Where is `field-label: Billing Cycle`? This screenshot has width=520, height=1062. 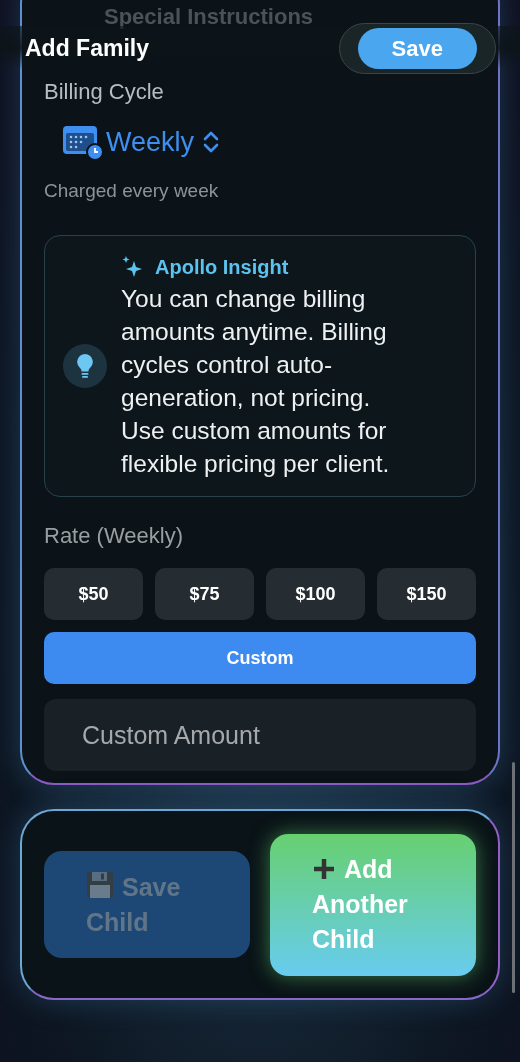 field-label: Billing Cycle is located at coordinates (104, 92).